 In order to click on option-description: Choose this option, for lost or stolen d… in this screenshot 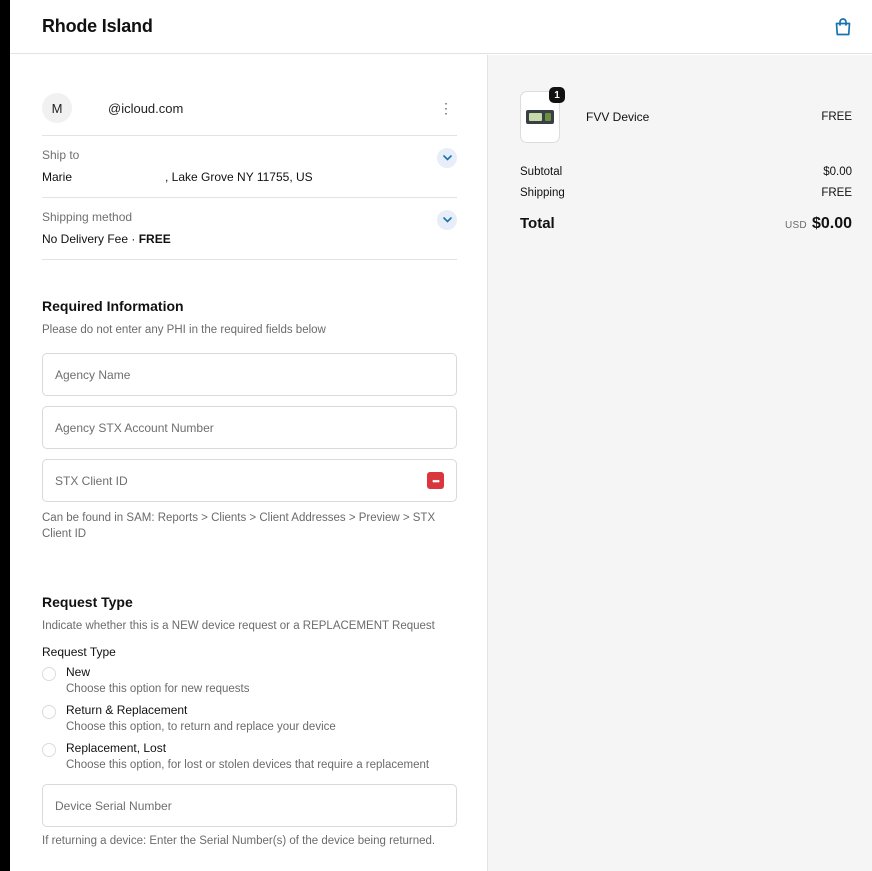, I will do `click(248, 765)`.